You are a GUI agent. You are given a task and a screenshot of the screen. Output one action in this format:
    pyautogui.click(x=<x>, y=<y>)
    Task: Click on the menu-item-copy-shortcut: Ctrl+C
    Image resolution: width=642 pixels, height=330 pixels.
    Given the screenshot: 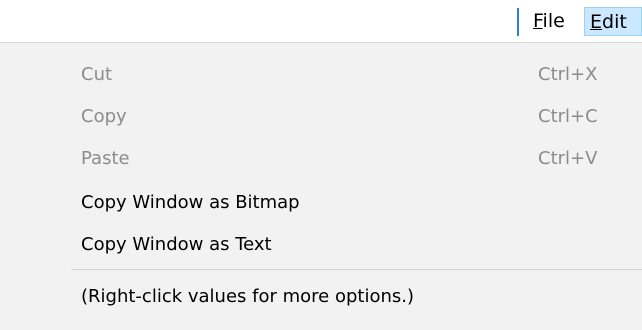 What is the action you would take?
    pyautogui.click(x=568, y=116)
    